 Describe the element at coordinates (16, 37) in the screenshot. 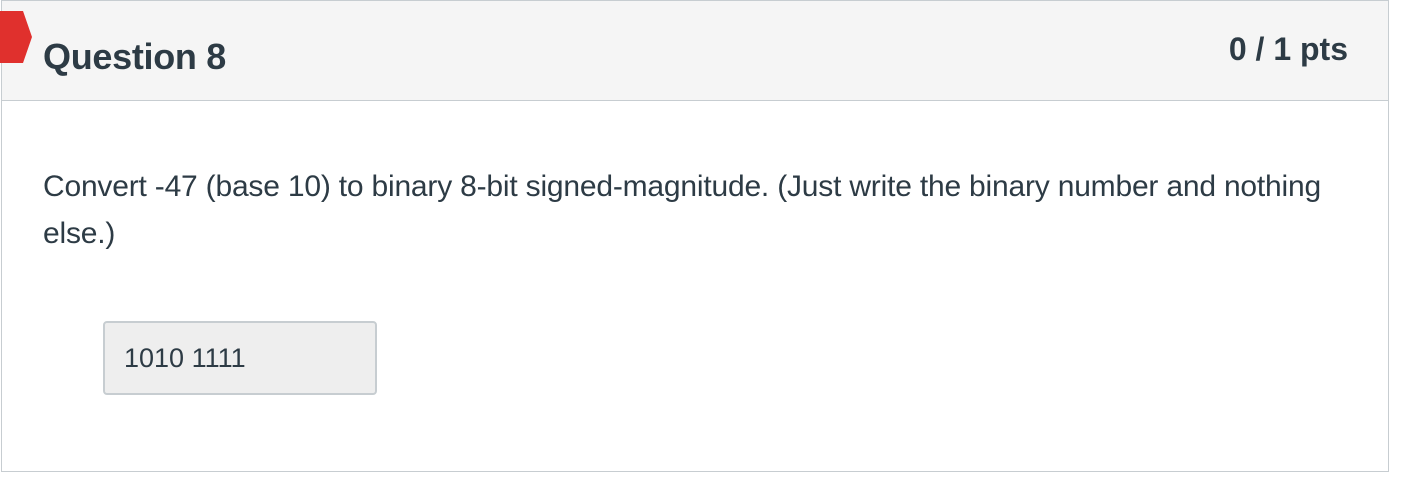

I see `incorrect-flag-icon` at that location.